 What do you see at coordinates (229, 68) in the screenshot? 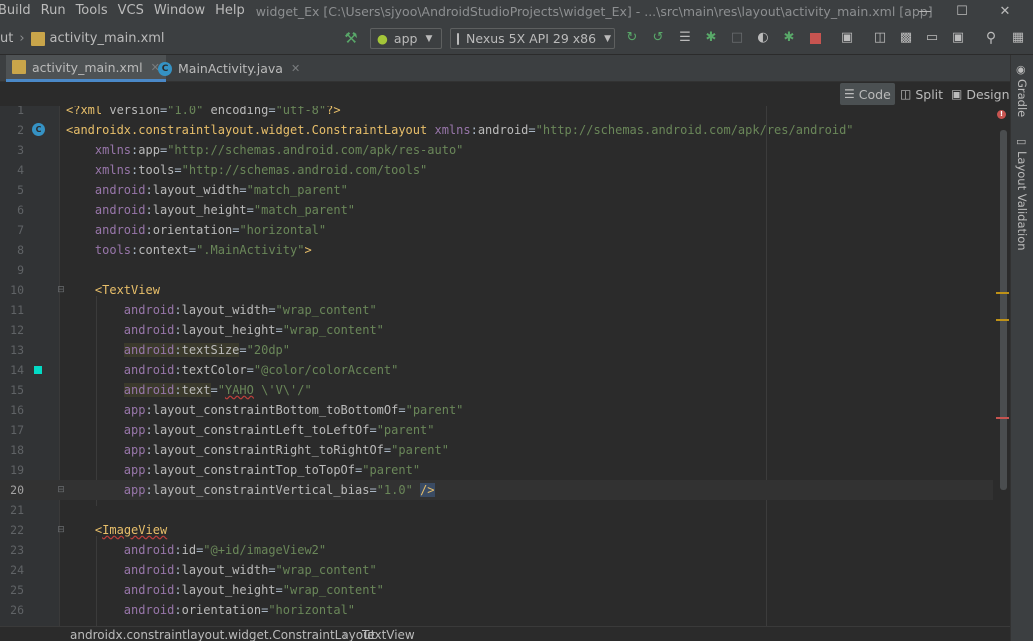
I see `tab-main-activity: C MainActivity.java ✕` at bounding box center [229, 68].